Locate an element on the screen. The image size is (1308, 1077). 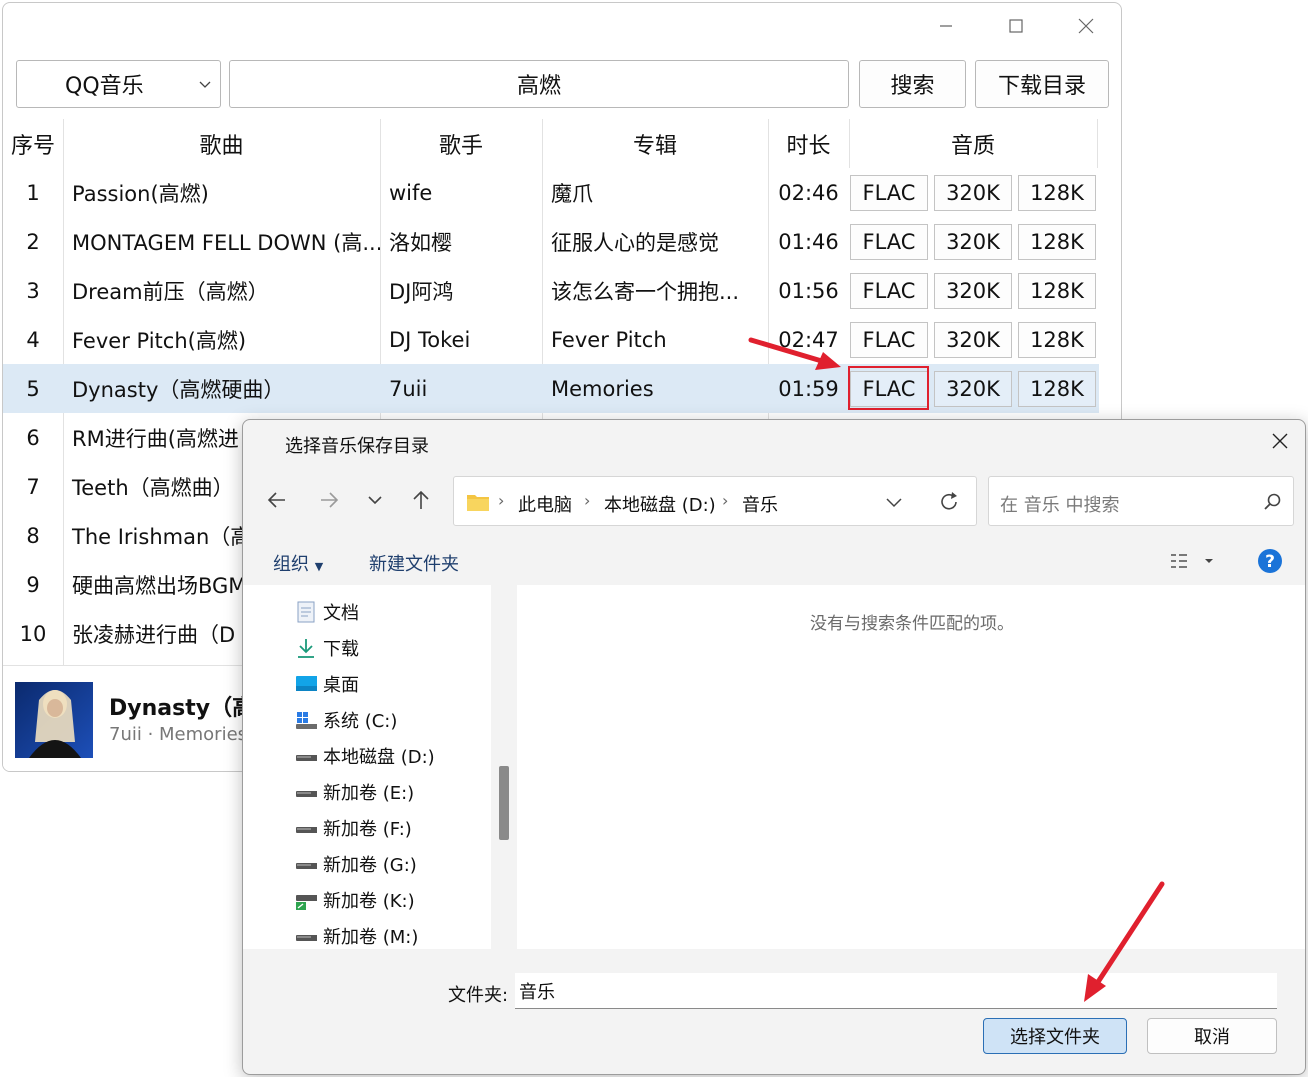
table-header: 序号 歌曲 歌手 专辑 时长 音质 is located at coordinates (551, 143).